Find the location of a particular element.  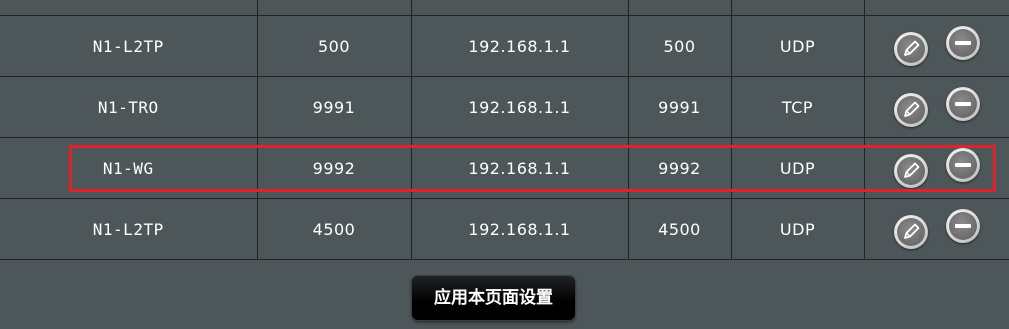

table-row is located at coordinates (504, 8).